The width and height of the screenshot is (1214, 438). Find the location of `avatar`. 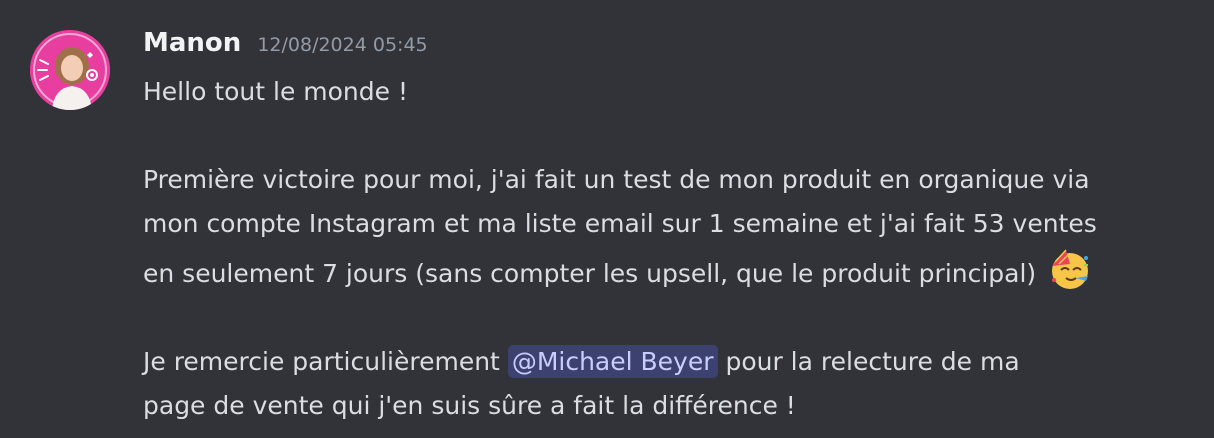

avatar is located at coordinates (70, 70).